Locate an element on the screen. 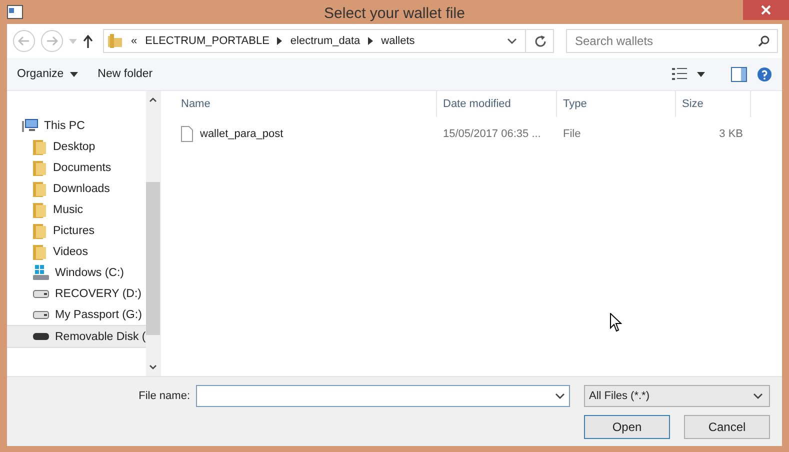 This screenshot has height=452, width=789. window-title: Select your wallet file is located at coordinates (394, 13).